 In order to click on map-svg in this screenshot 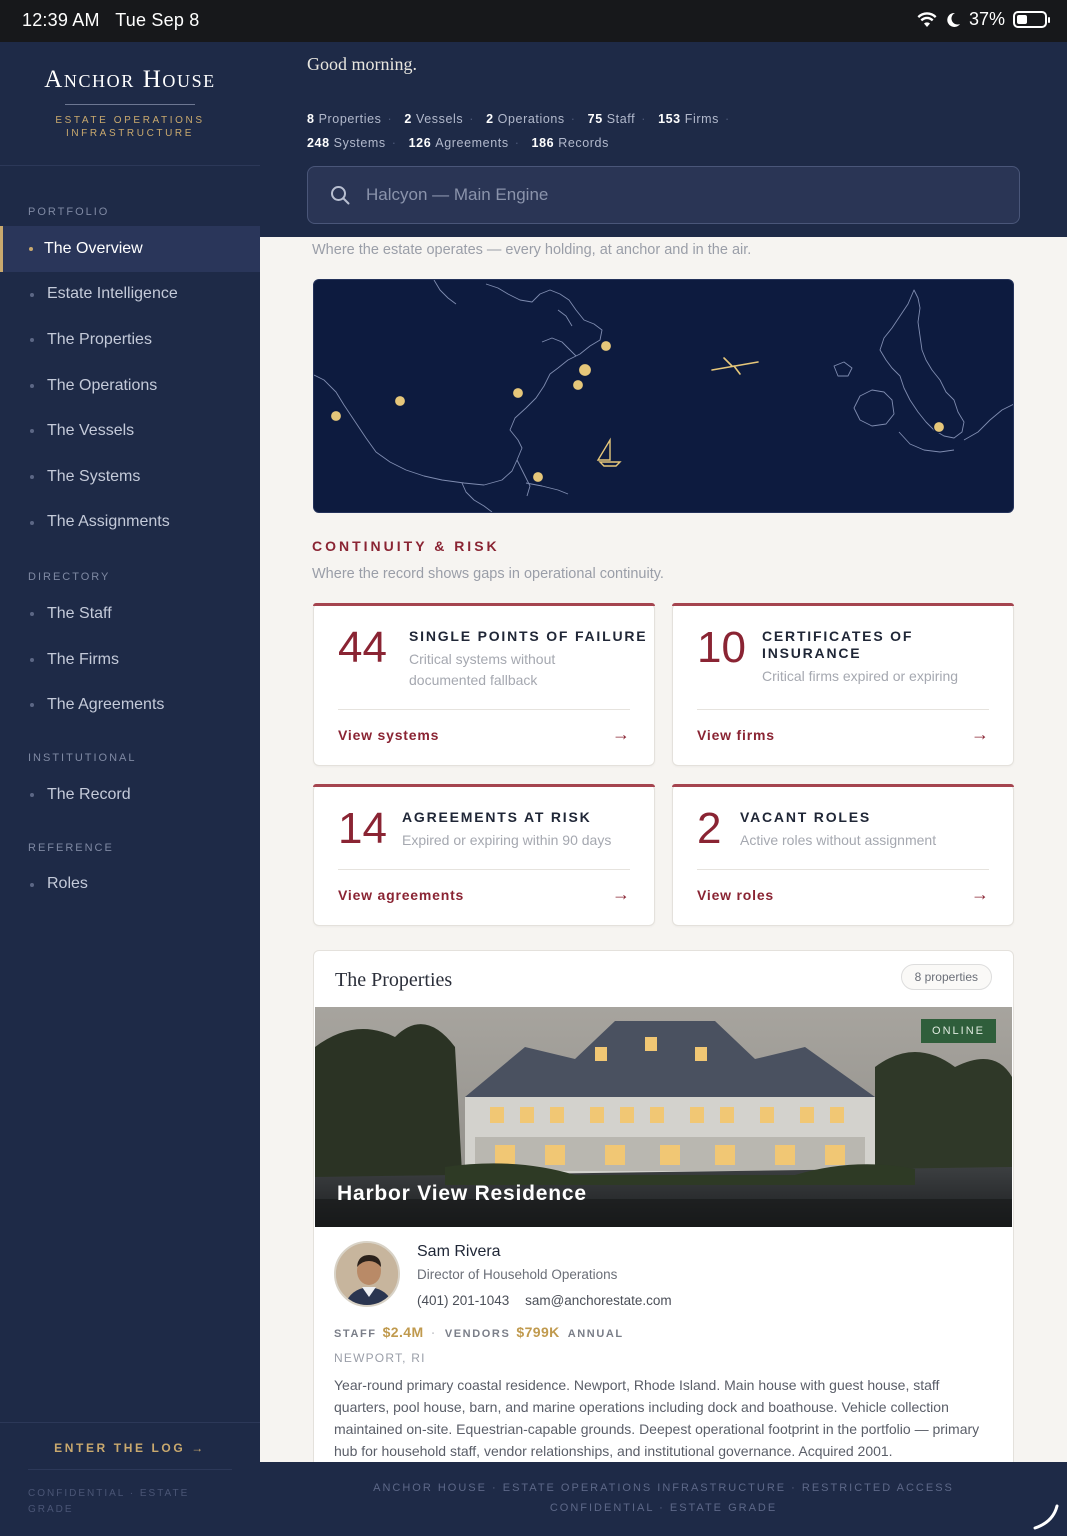, I will do `click(663, 396)`.